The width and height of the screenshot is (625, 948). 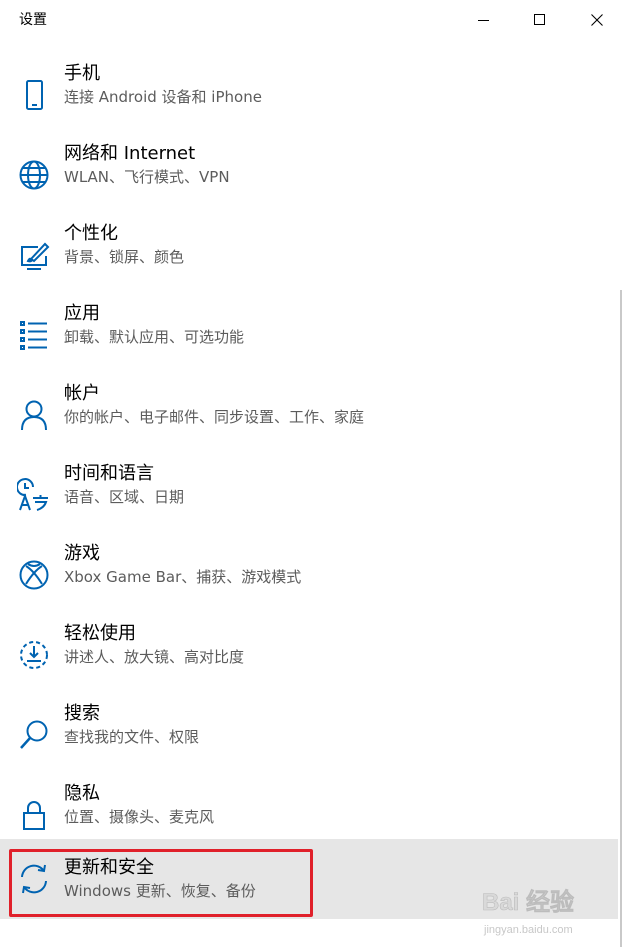 I want to click on item-title: 网络和 Internet, so click(x=130, y=153).